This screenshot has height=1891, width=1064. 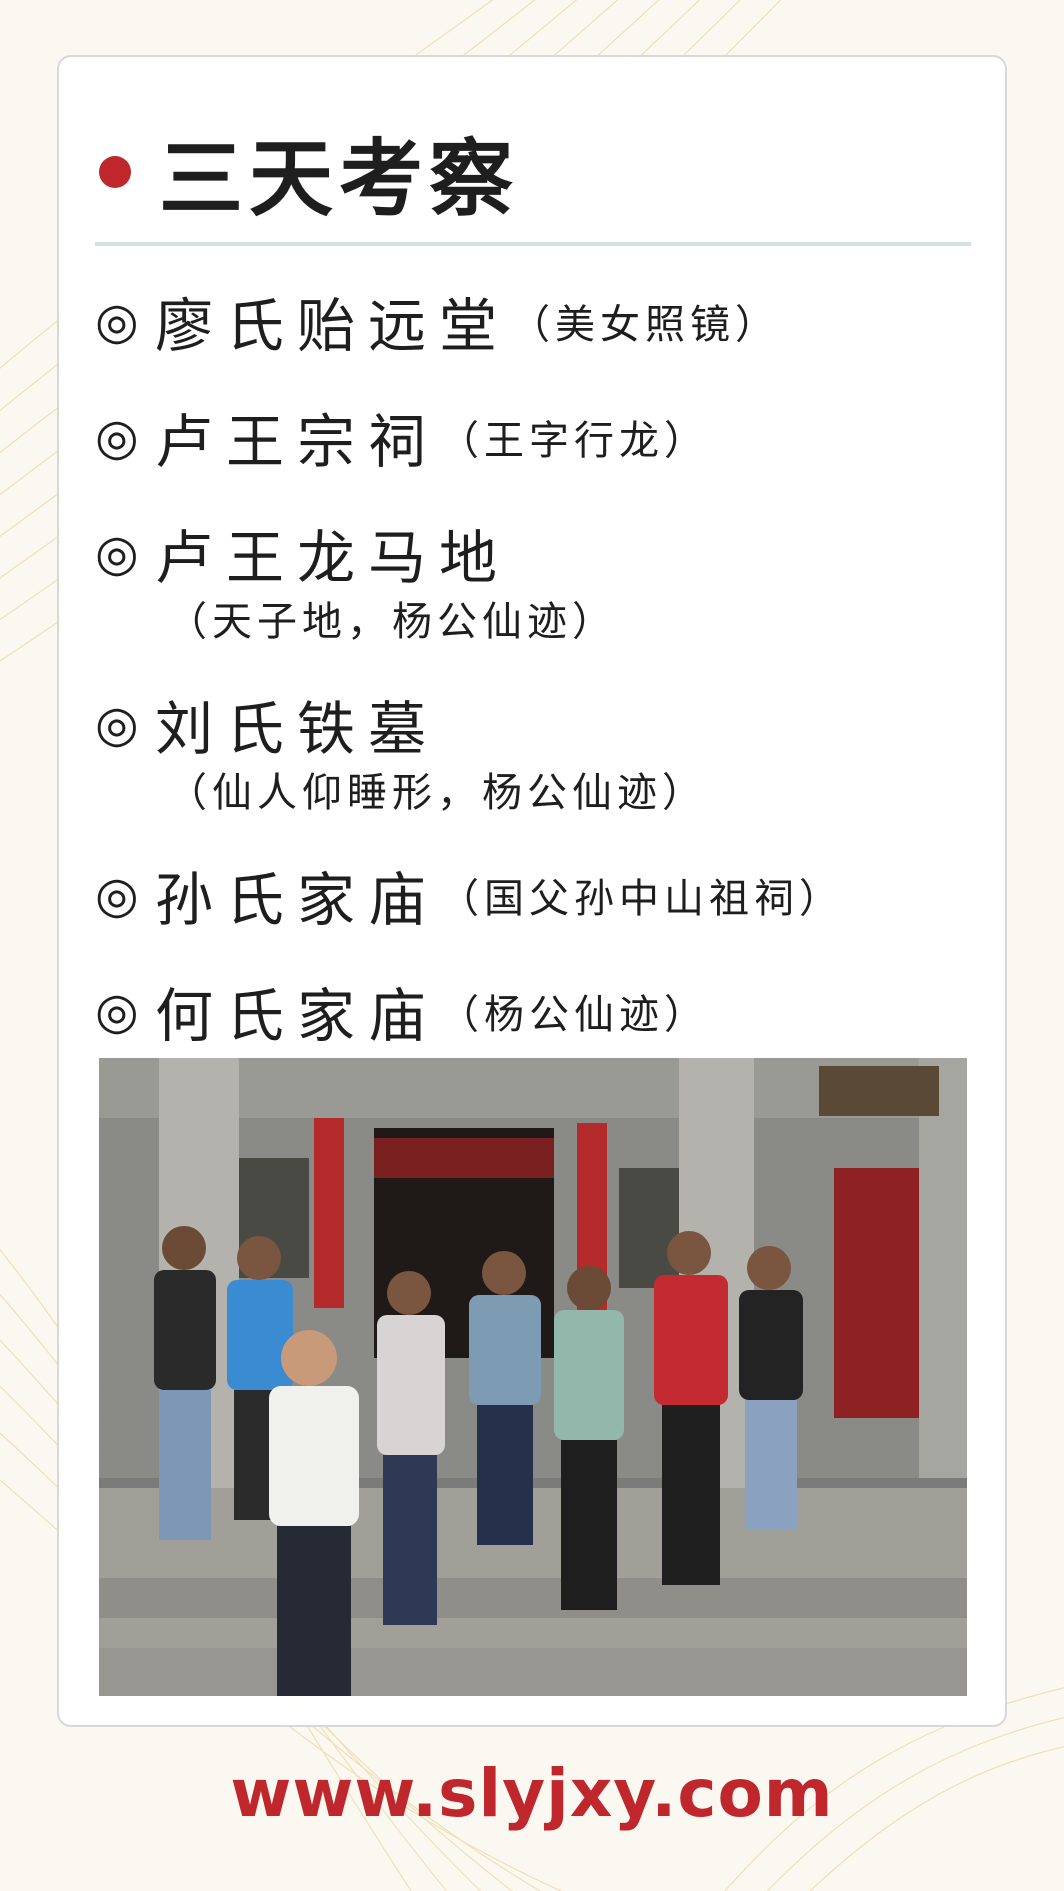 I want to click on title-divider, so click(x=533, y=244).